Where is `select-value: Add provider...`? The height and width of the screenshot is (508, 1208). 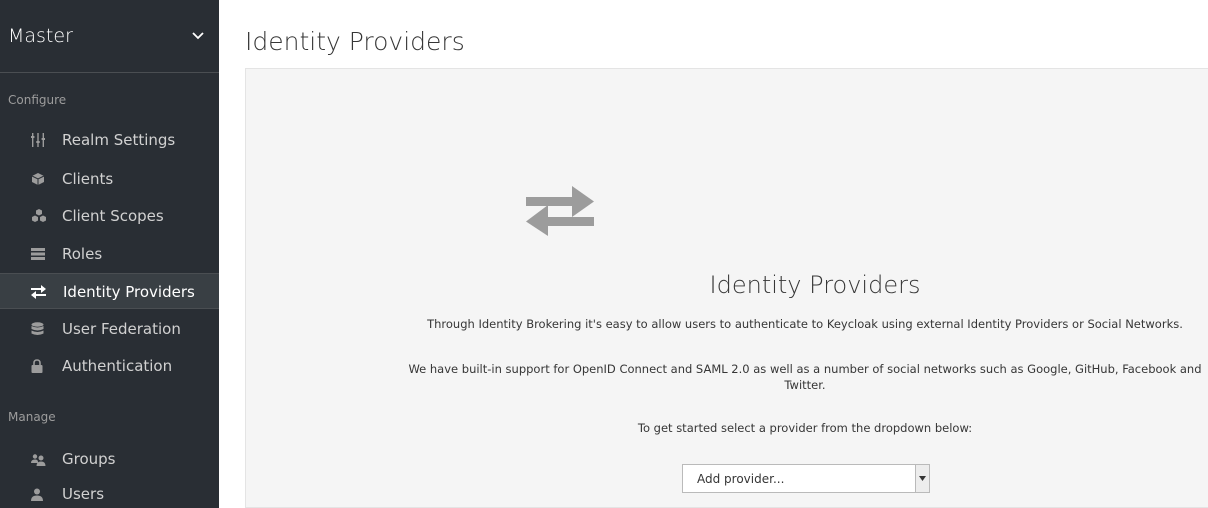 select-value: Add provider... is located at coordinates (741, 479).